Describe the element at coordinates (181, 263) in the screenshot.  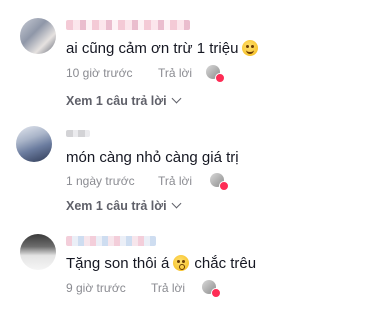
I see `hushed-face-emoji-icon` at that location.